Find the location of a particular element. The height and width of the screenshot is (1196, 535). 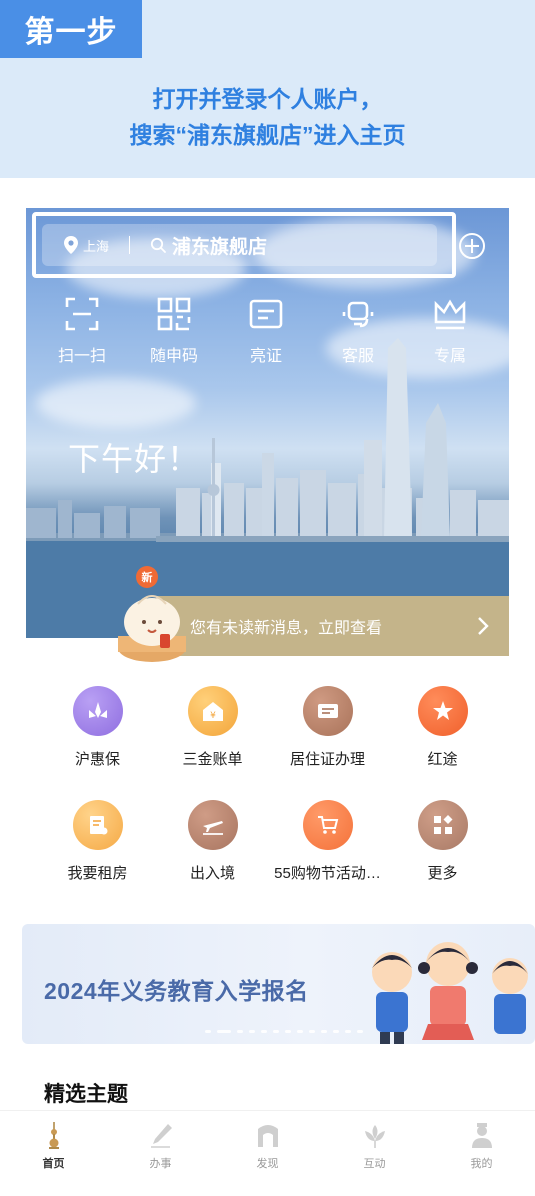

instruction-header: 第一步 打开并登录个人账户， 搜索“浦东旗舰店”进入主页 is located at coordinates (267, 89).